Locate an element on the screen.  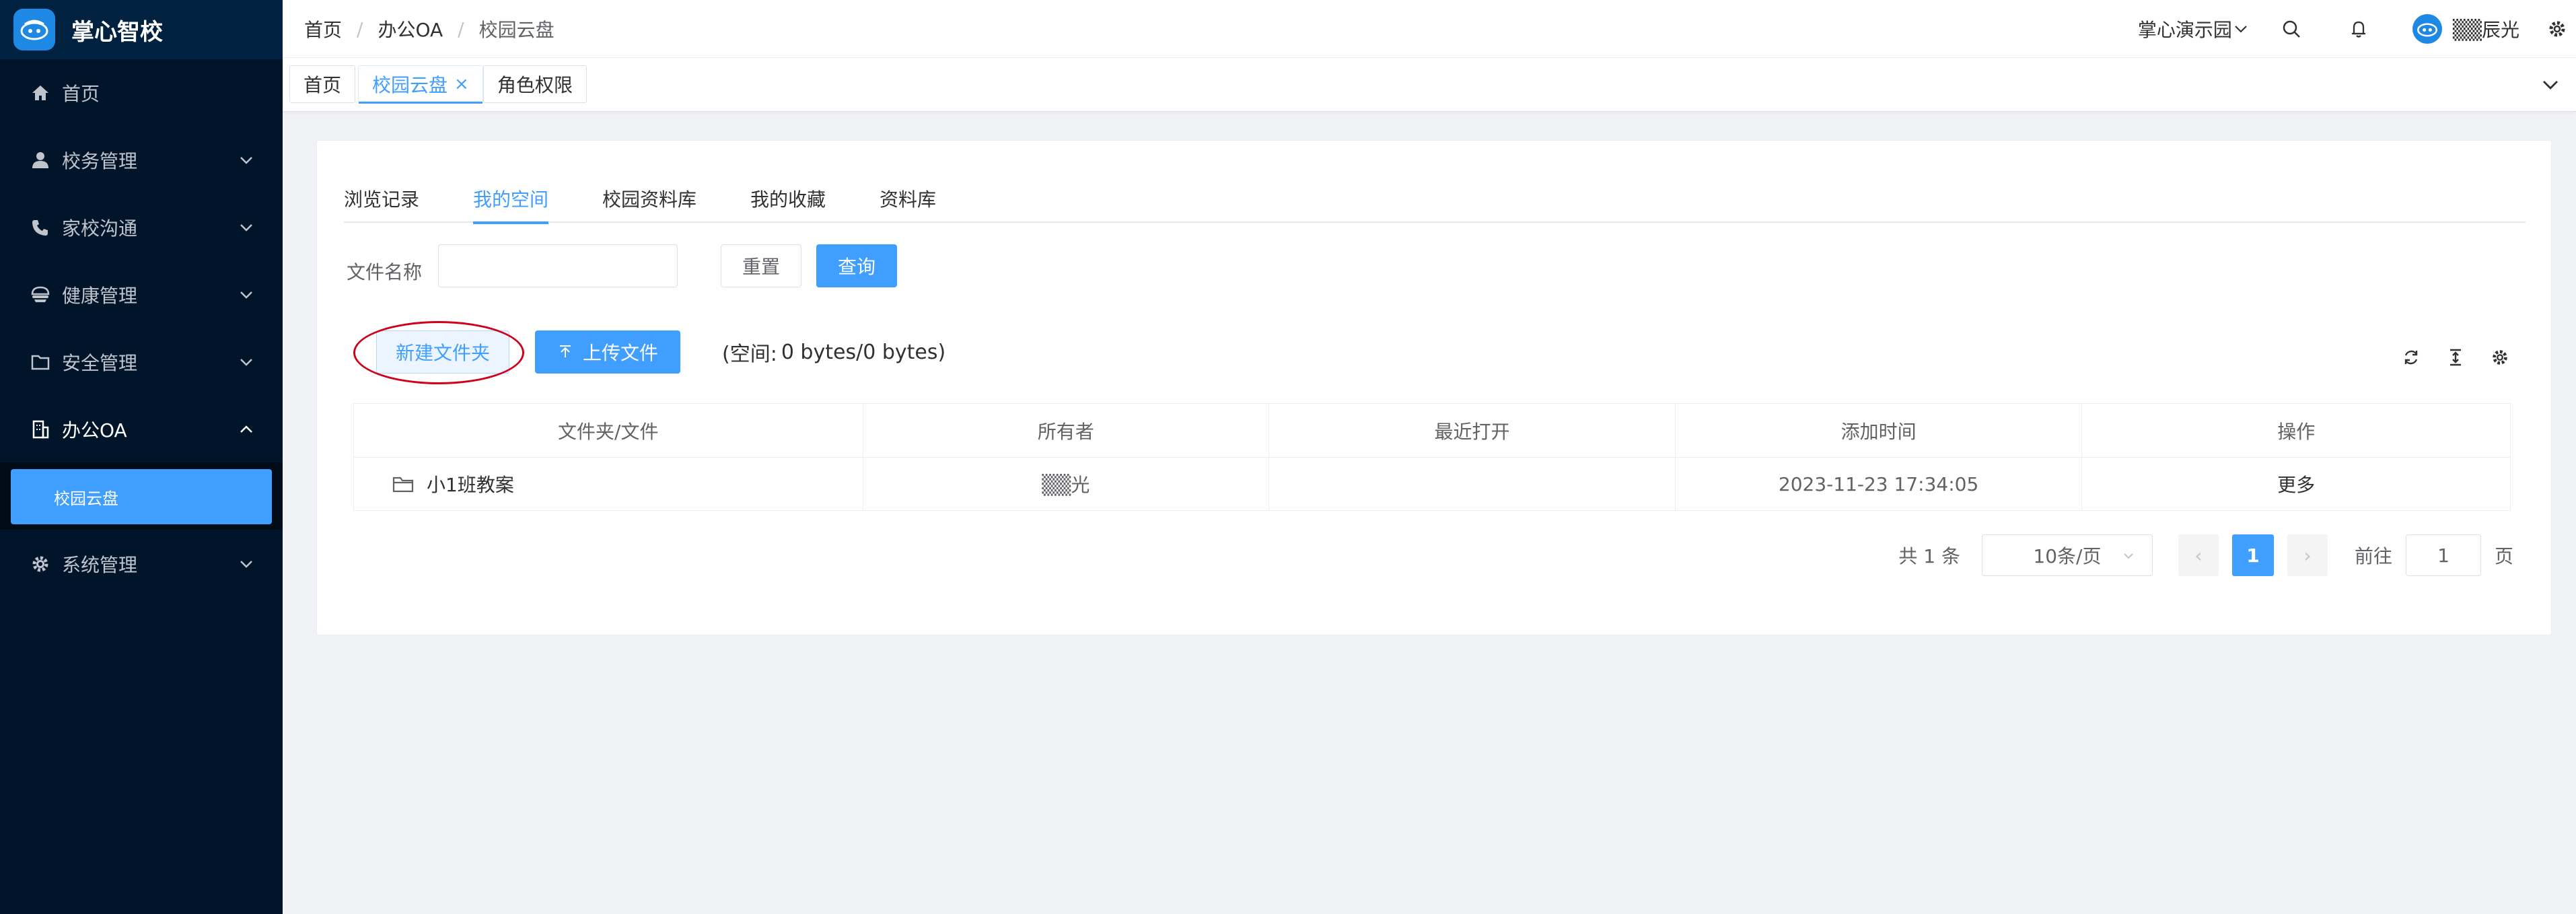
username: ▒▒辰光 is located at coordinates (2486, 29).